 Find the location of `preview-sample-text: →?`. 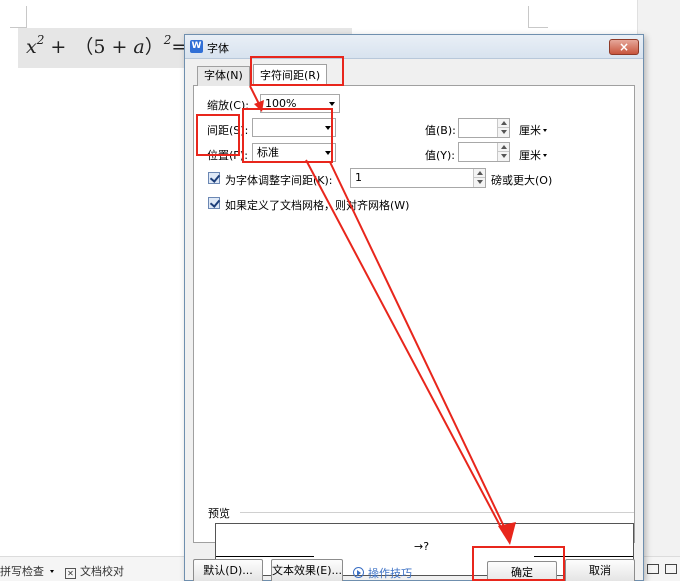

preview-sample-text: →? is located at coordinates (422, 546).